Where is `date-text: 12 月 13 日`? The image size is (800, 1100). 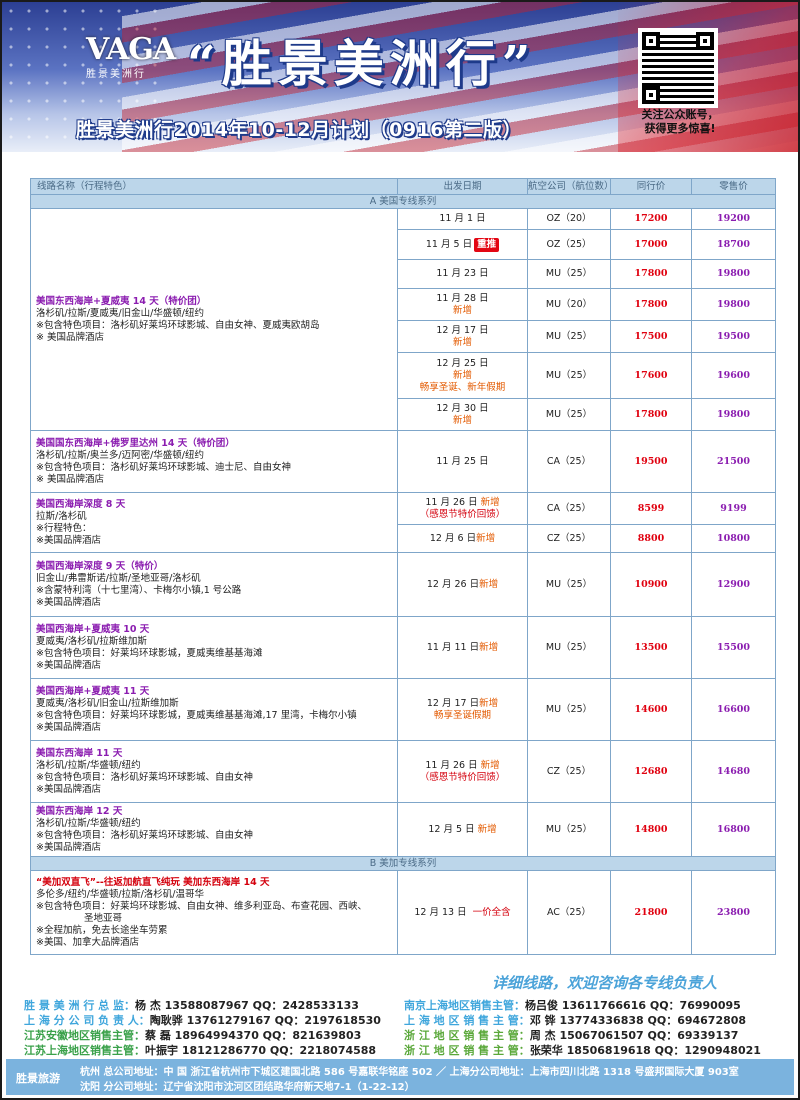
date-text: 12 月 13 日 is located at coordinates (440, 912).